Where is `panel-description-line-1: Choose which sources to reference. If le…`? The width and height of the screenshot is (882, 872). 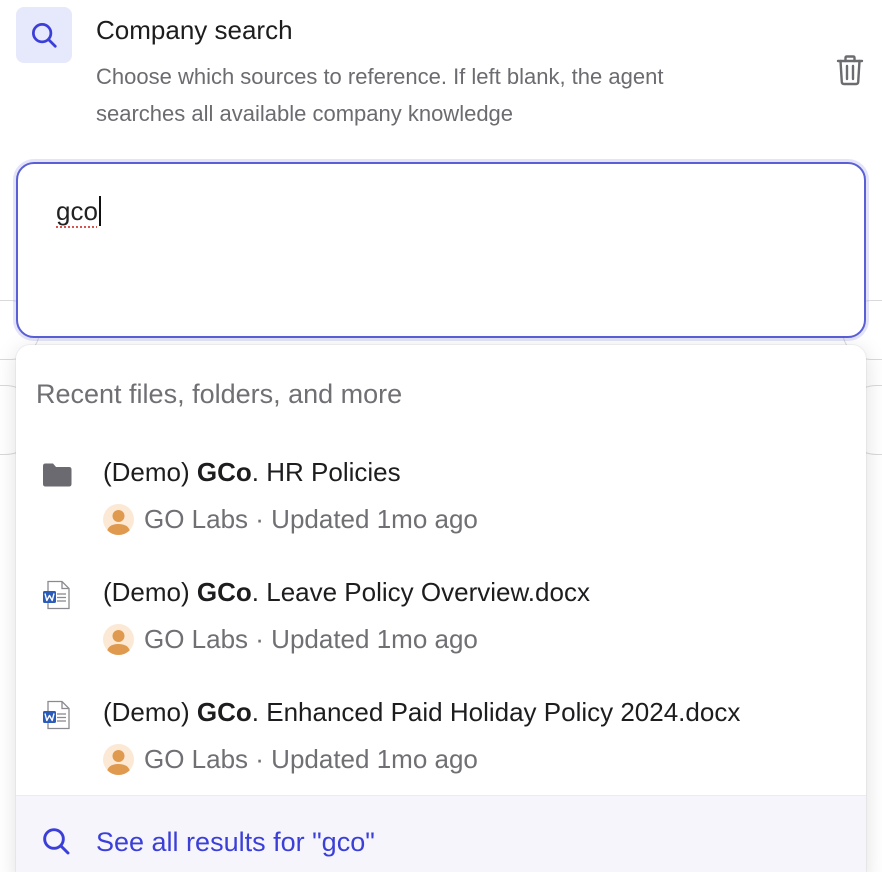
panel-description-line-1: Choose which sources to reference. If le… is located at coordinates (380, 76).